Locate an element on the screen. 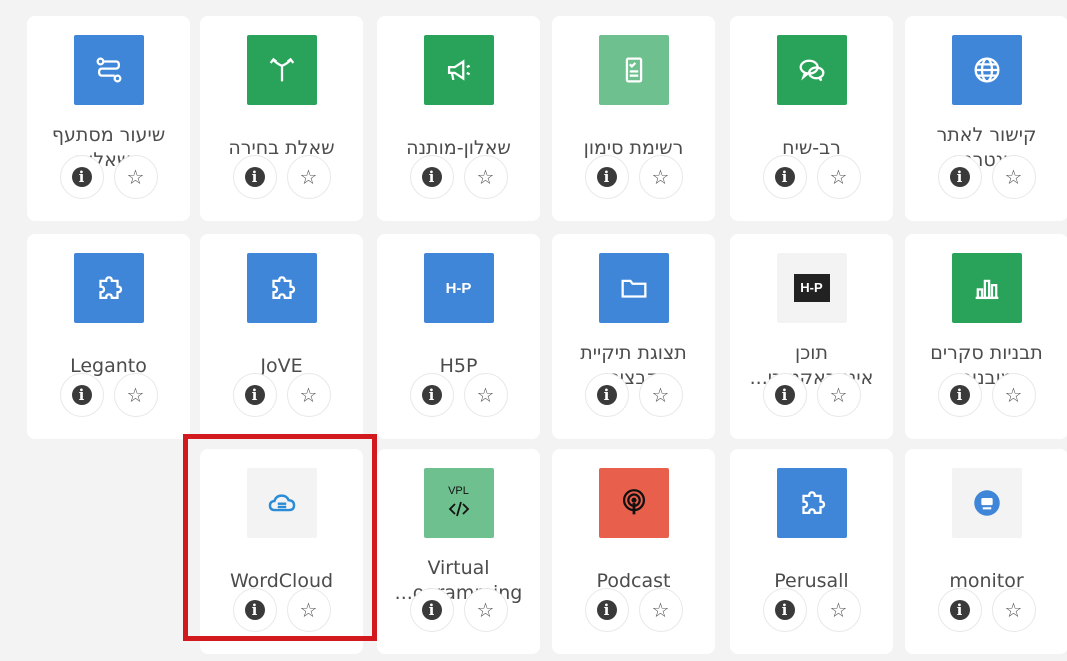 The width and height of the screenshot is (1067, 661). folder-icon is located at coordinates (633, 288).